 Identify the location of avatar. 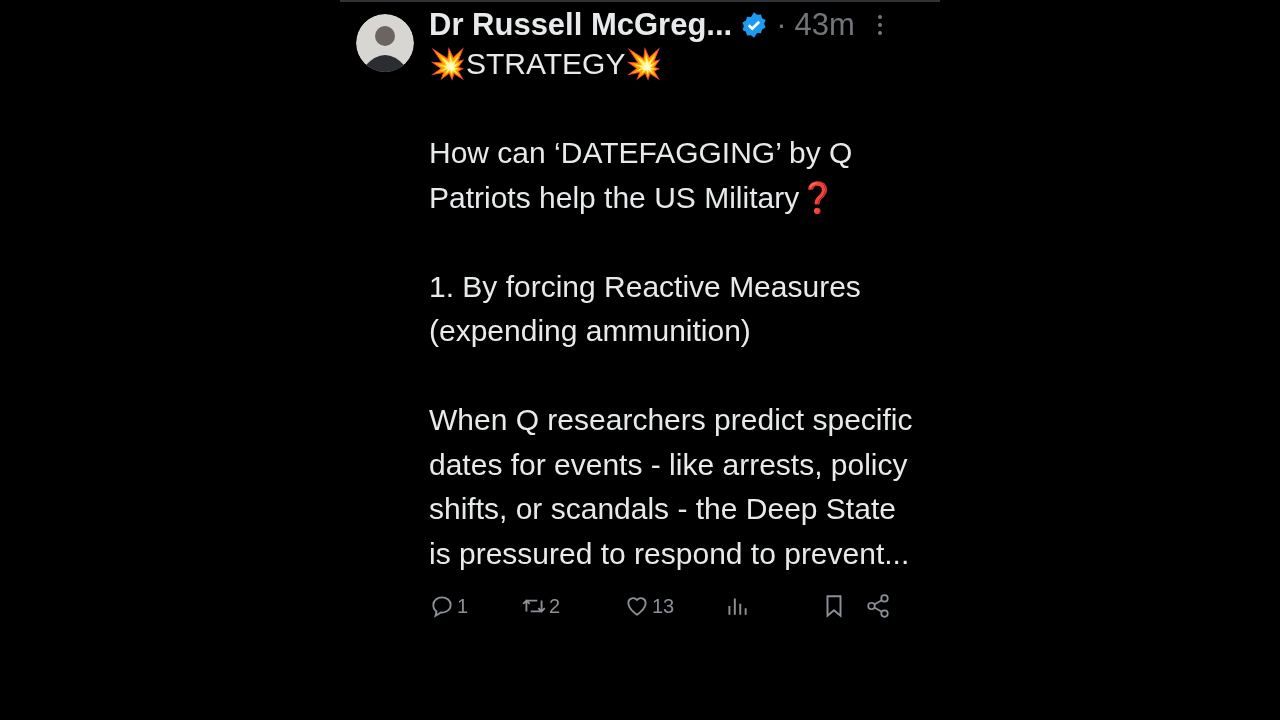
(385, 43).